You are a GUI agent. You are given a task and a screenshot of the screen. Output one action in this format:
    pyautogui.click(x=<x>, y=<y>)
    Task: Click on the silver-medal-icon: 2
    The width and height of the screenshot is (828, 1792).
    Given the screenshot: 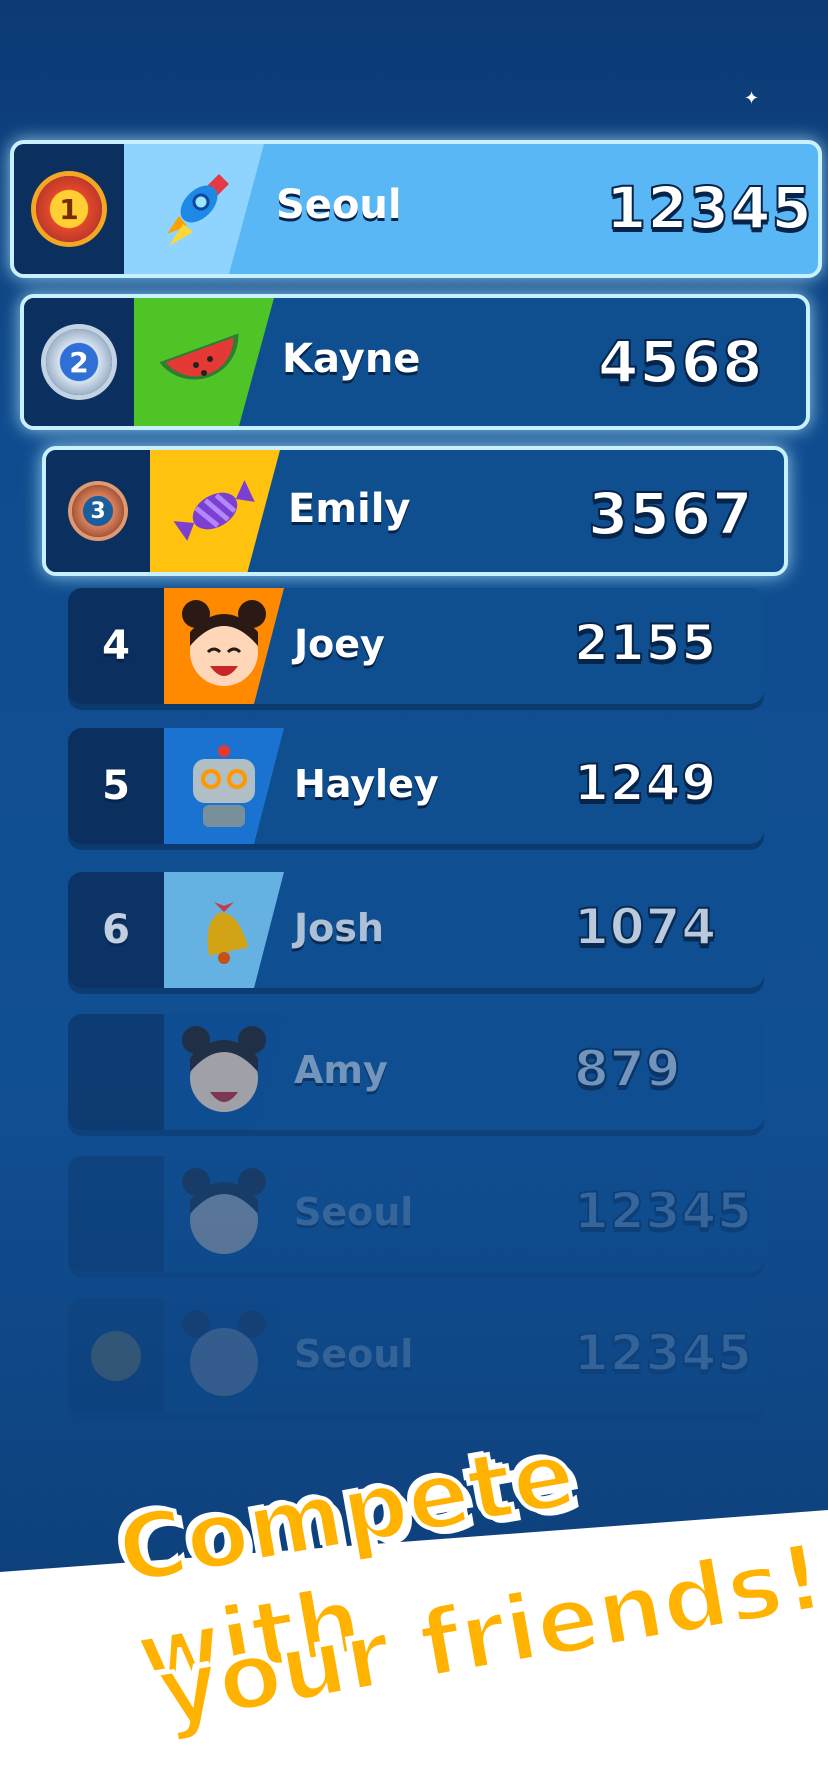 What is the action you would take?
    pyautogui.click(x=79, y=362)
    